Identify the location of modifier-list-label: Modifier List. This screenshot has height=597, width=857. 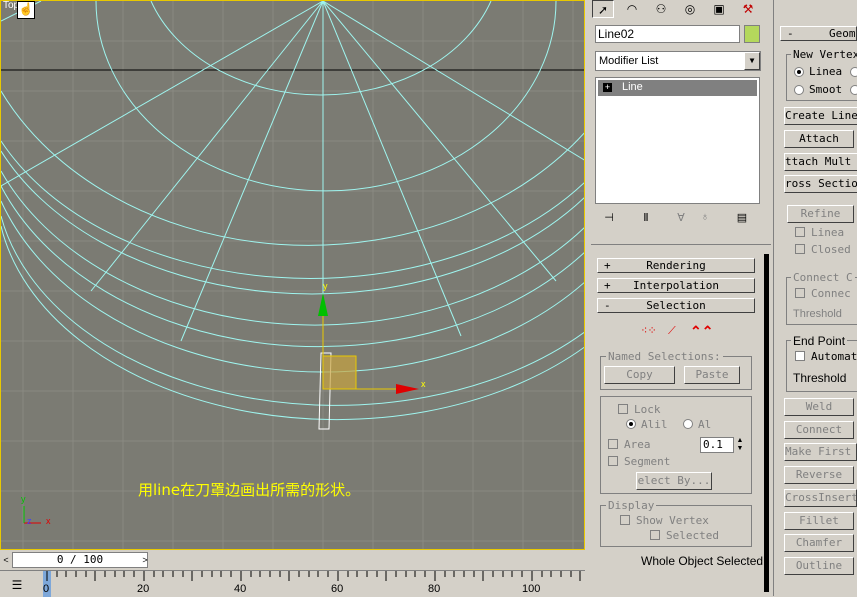
(629, 61).